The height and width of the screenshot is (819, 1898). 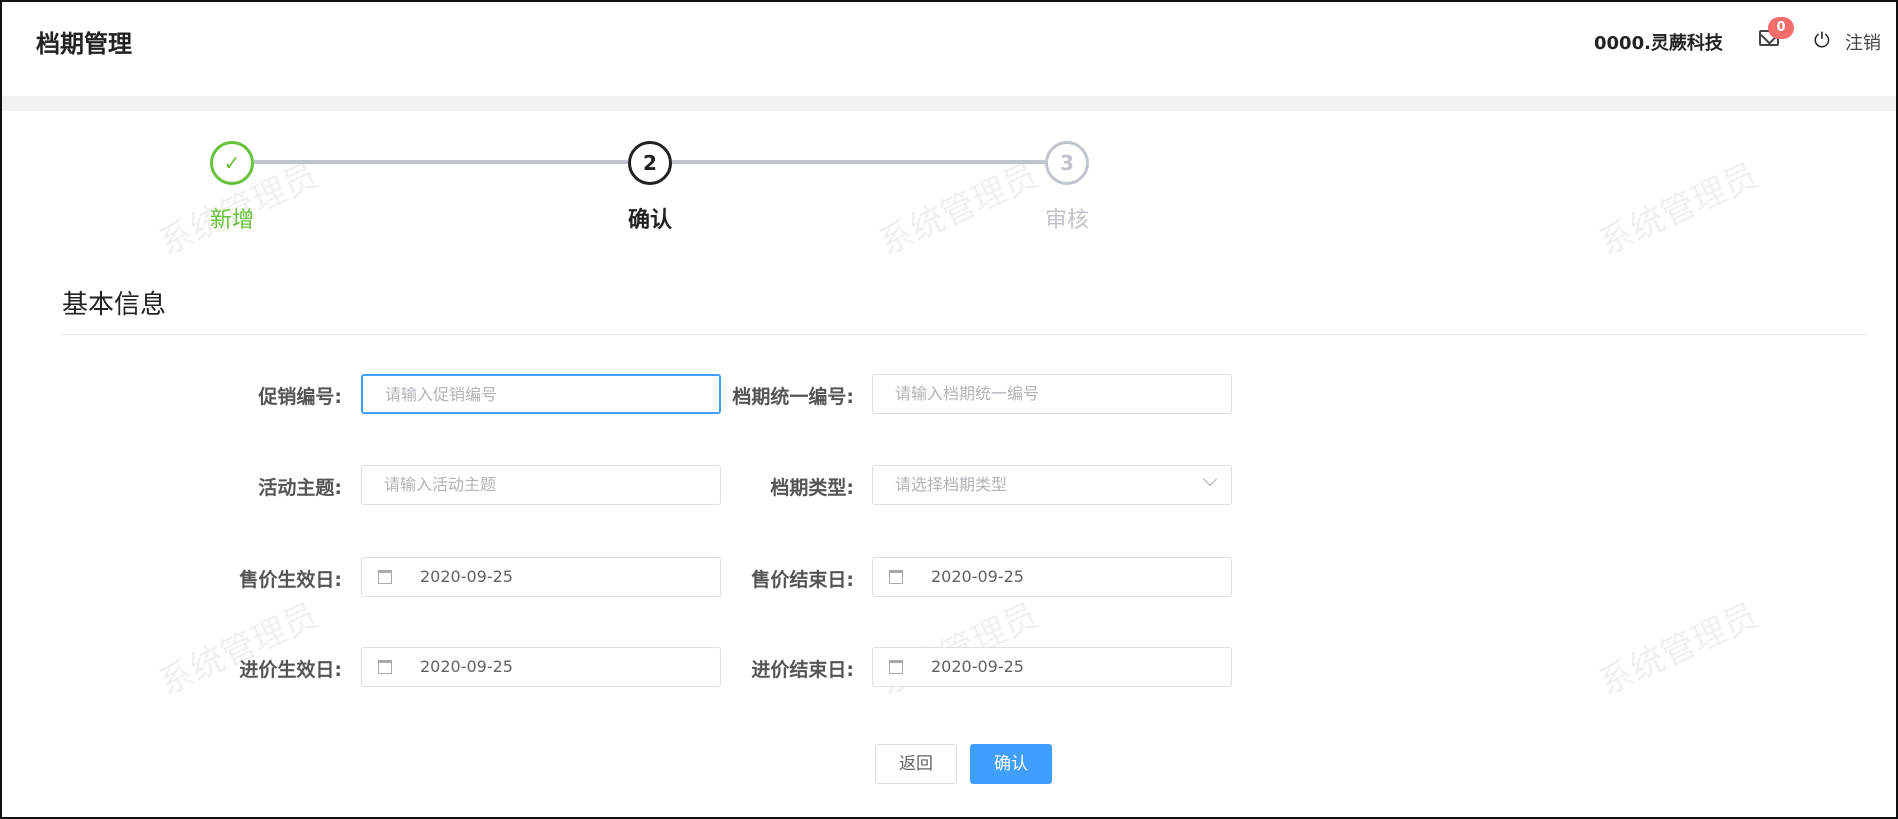 What do you see at coordinates (541, 667) in the screenshot?
I see `purchase-start-date: 2020-09-25` at bounding box center [541, 667].